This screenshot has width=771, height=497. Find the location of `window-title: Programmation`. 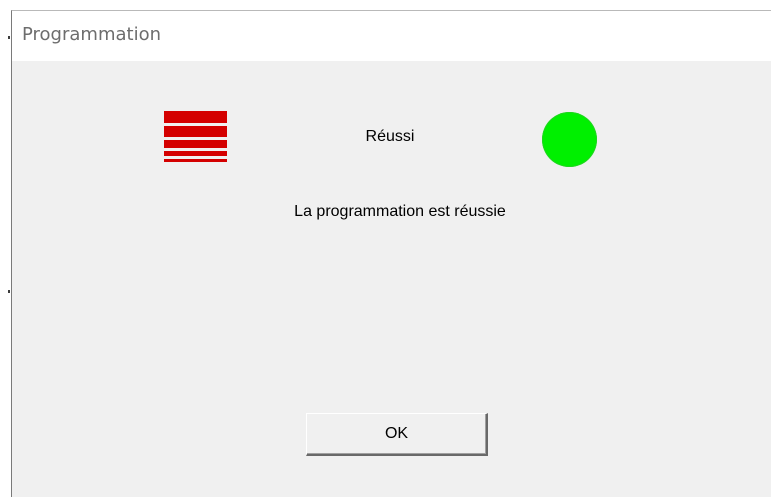

window-title: Programmation is located at coordinates (91, 34).